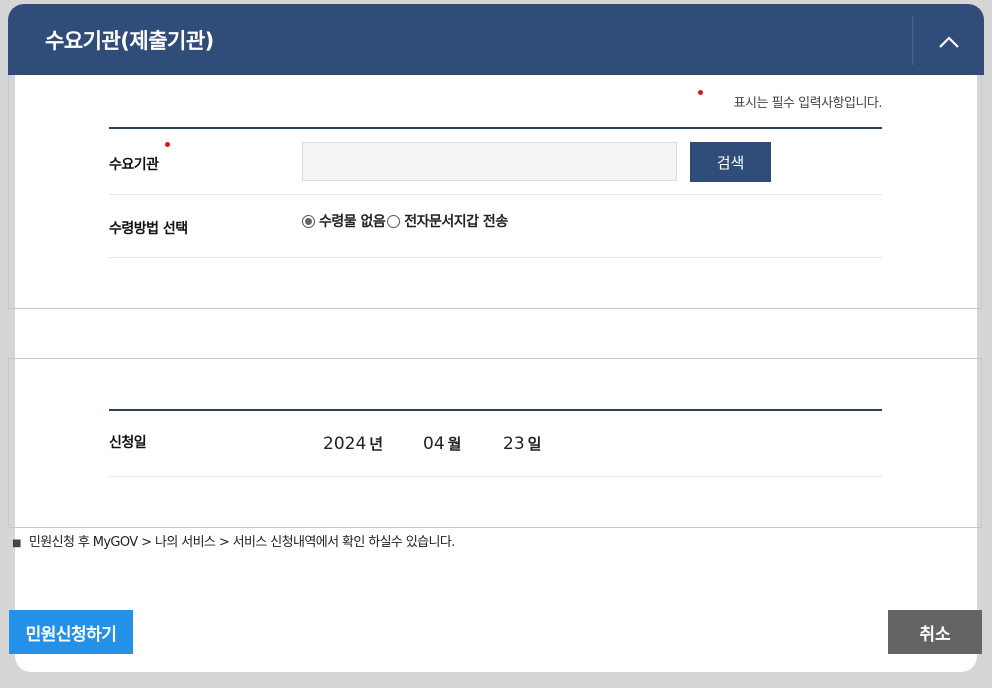  I want to click on radio-no-delivery: 수령물 없음, so click(344, 221).